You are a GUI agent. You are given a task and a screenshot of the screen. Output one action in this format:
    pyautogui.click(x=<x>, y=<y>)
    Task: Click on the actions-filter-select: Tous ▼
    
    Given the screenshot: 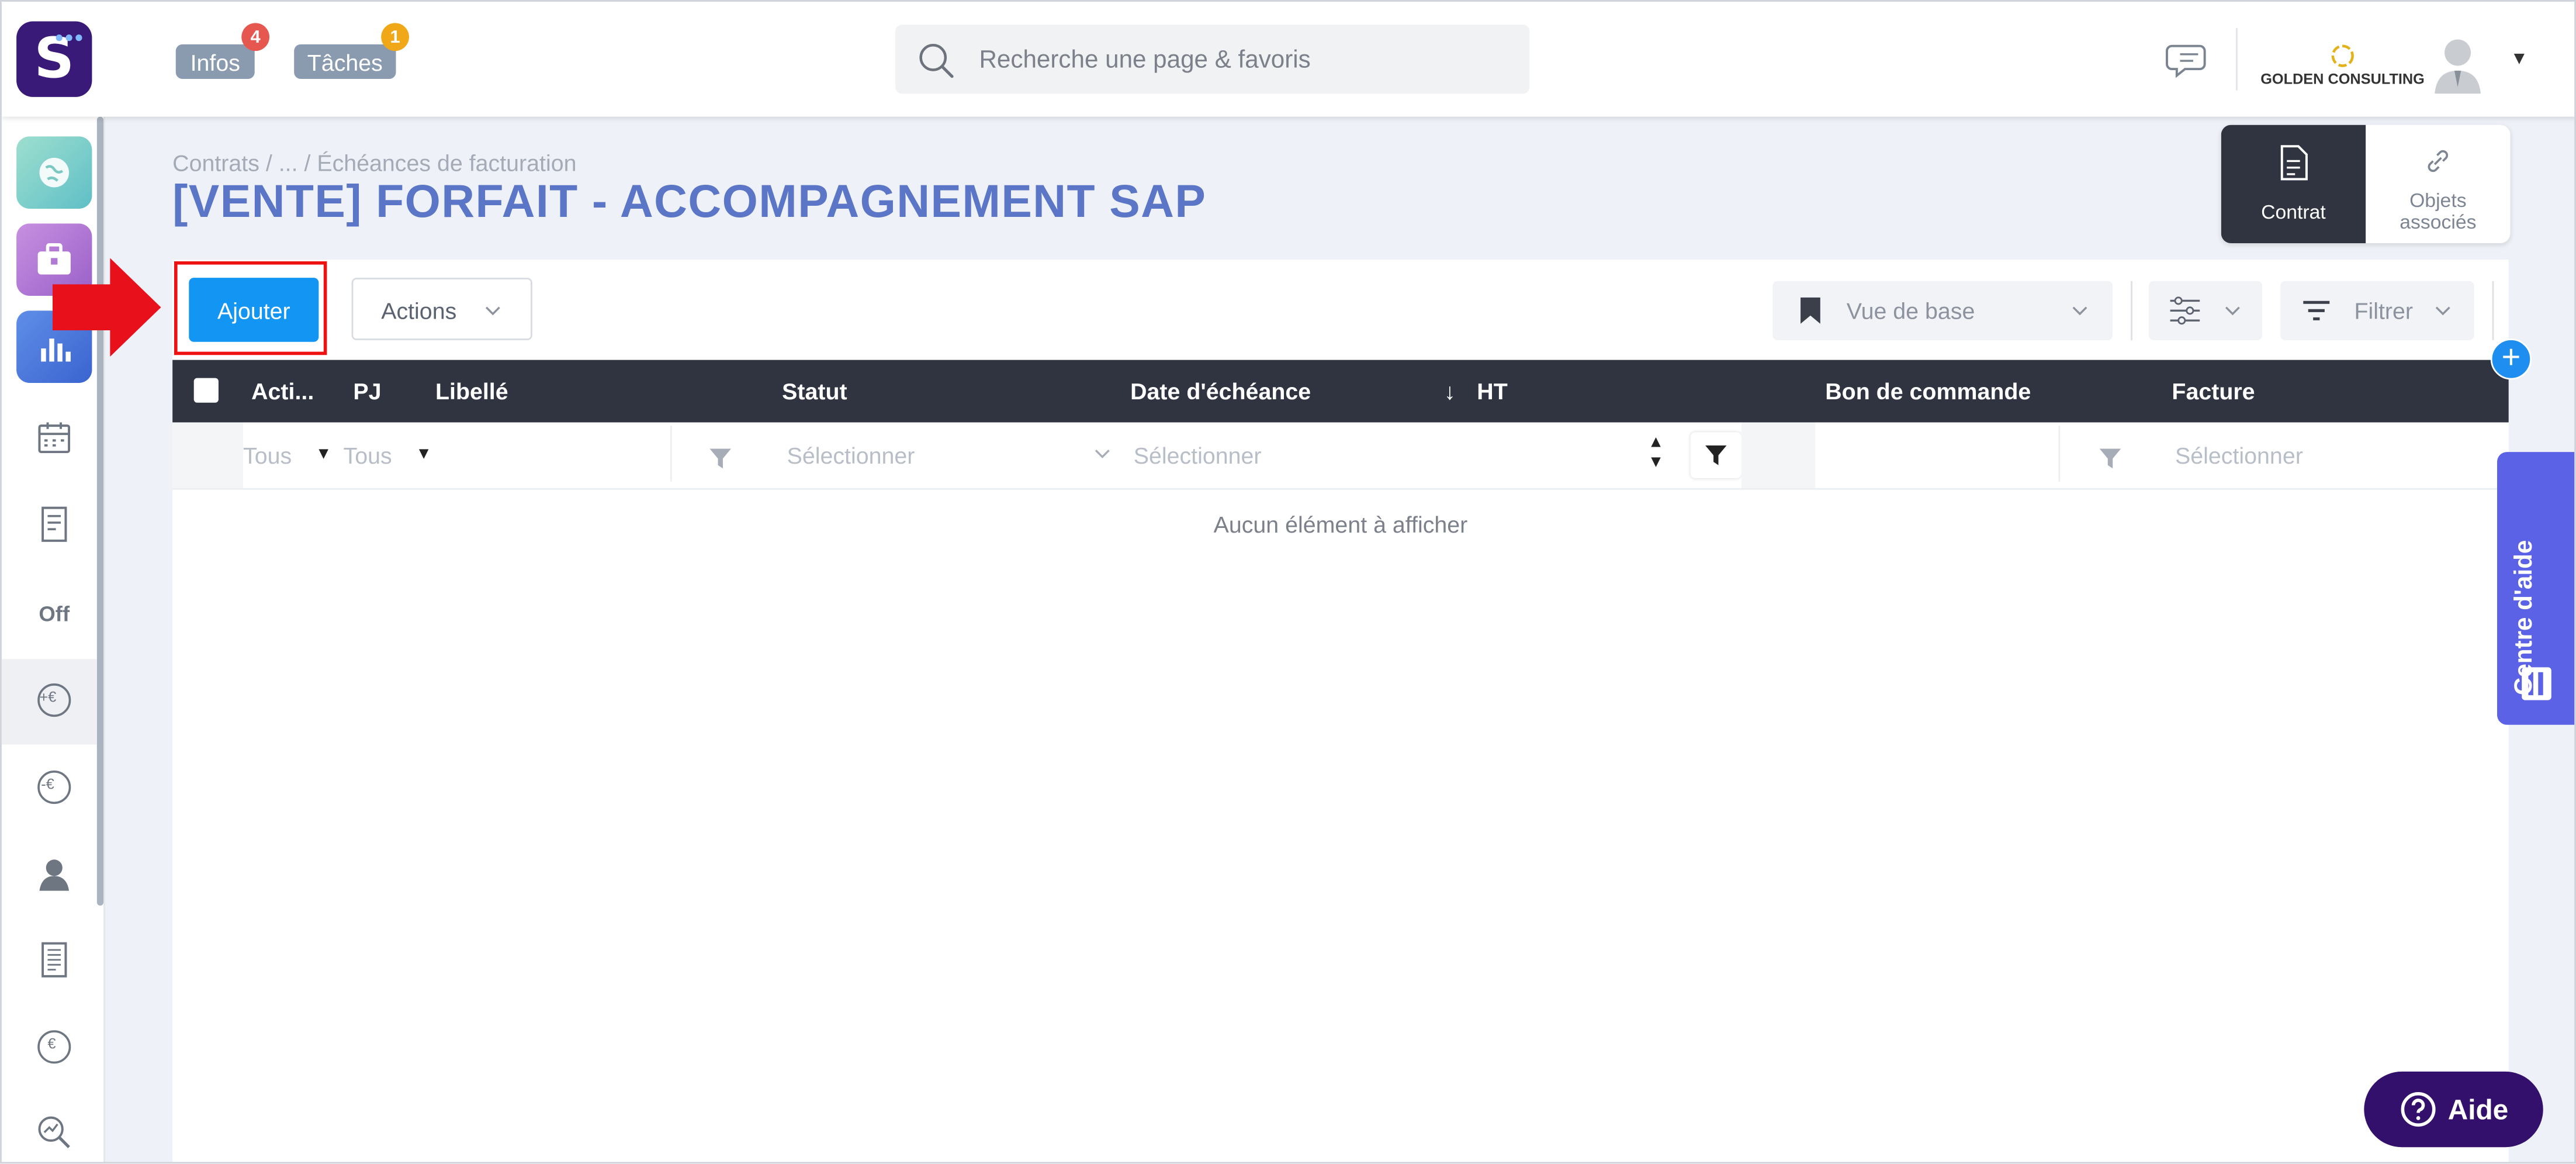 What is the action you would take?
    pyautogui.click(x=291, y=454)
    